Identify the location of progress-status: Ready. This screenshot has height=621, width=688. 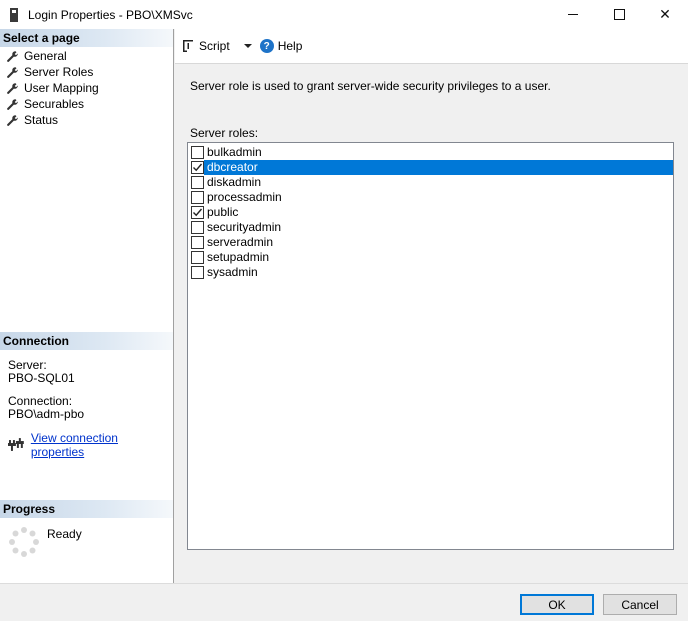
(64, 534).